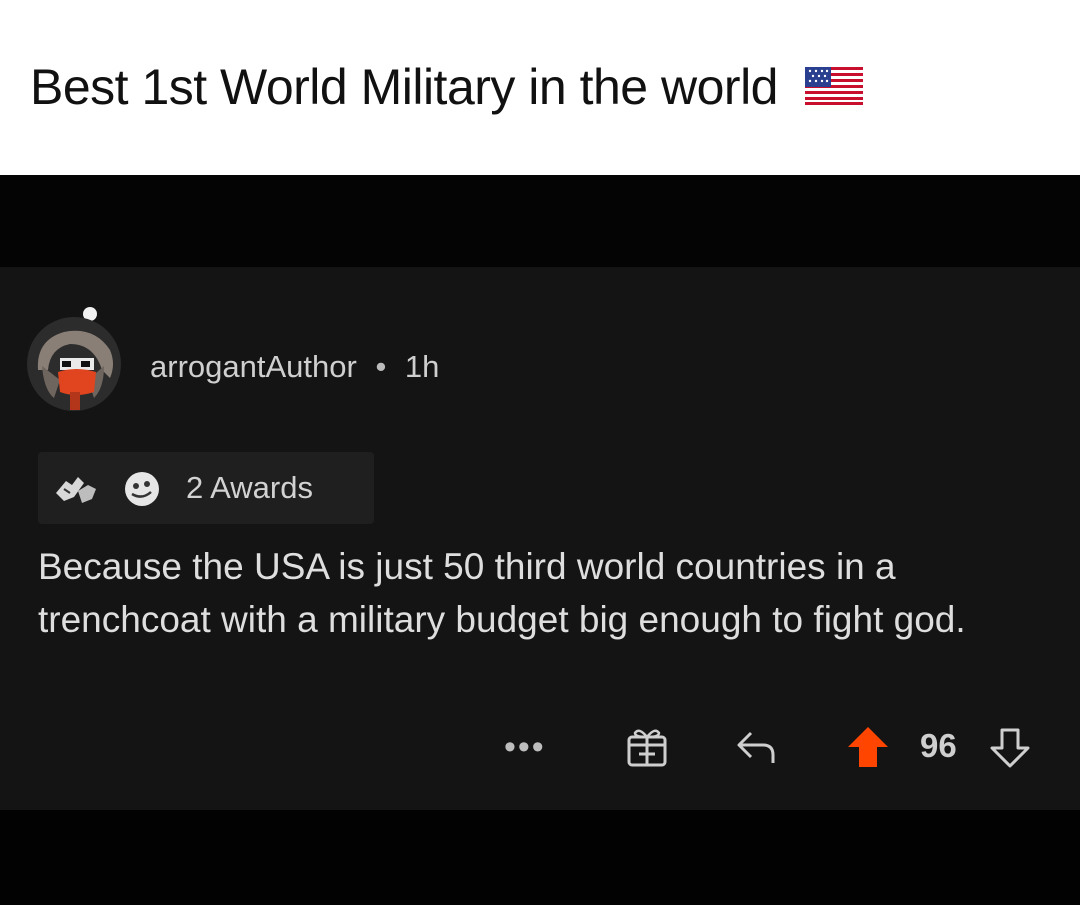 The height and width of the screenshot is (905, 1080). I want to click on gift-icon, so click(647, 749).